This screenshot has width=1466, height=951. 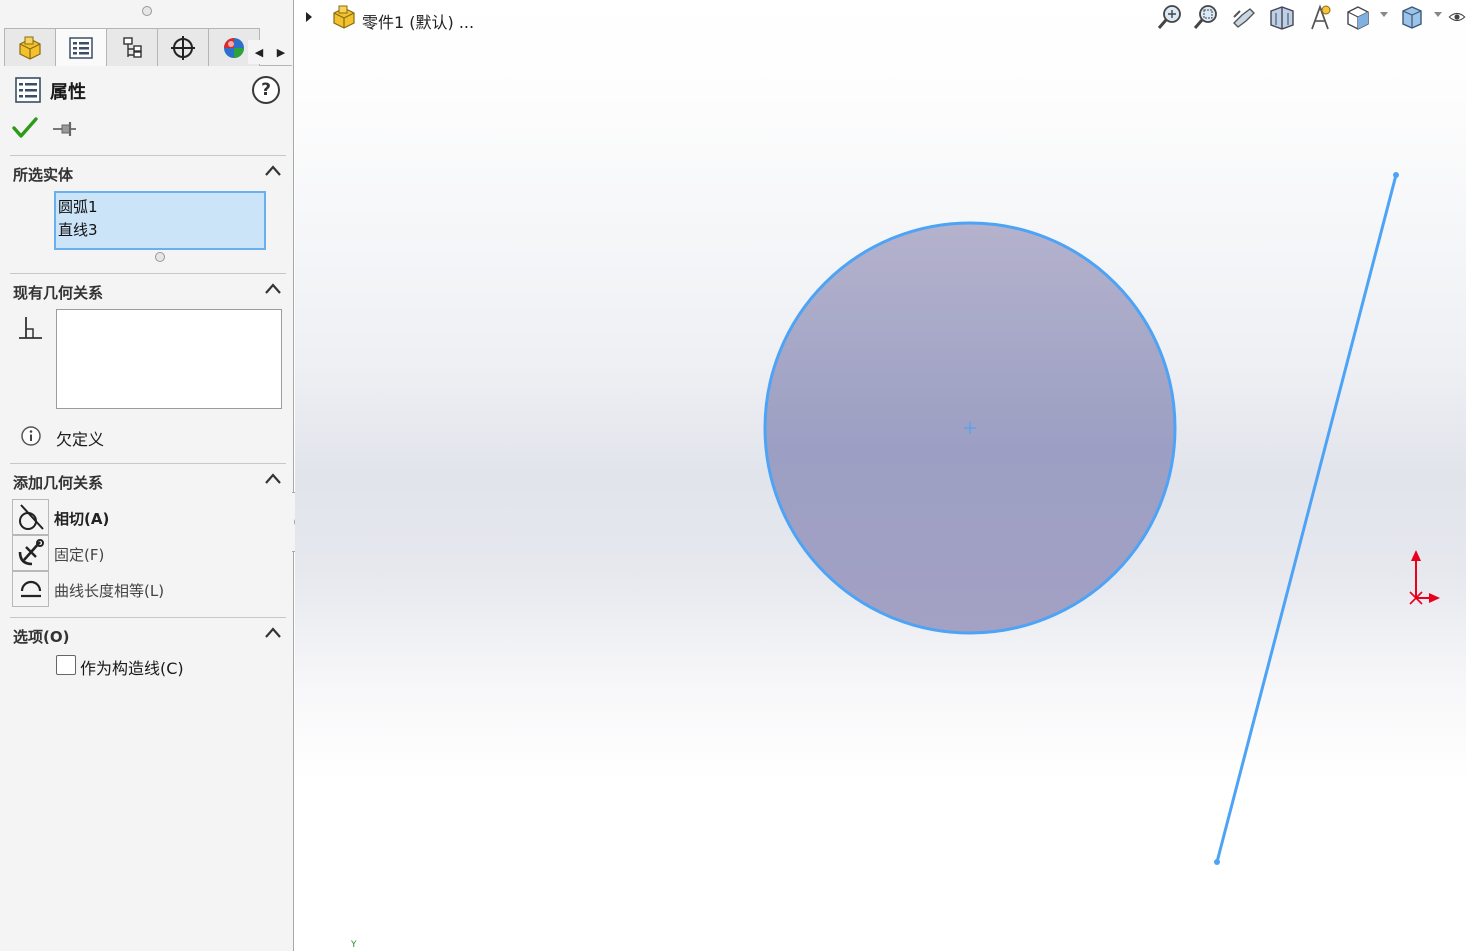 I want to click on tab-scroll-left-button: ◀, so click(x=259, y=52).